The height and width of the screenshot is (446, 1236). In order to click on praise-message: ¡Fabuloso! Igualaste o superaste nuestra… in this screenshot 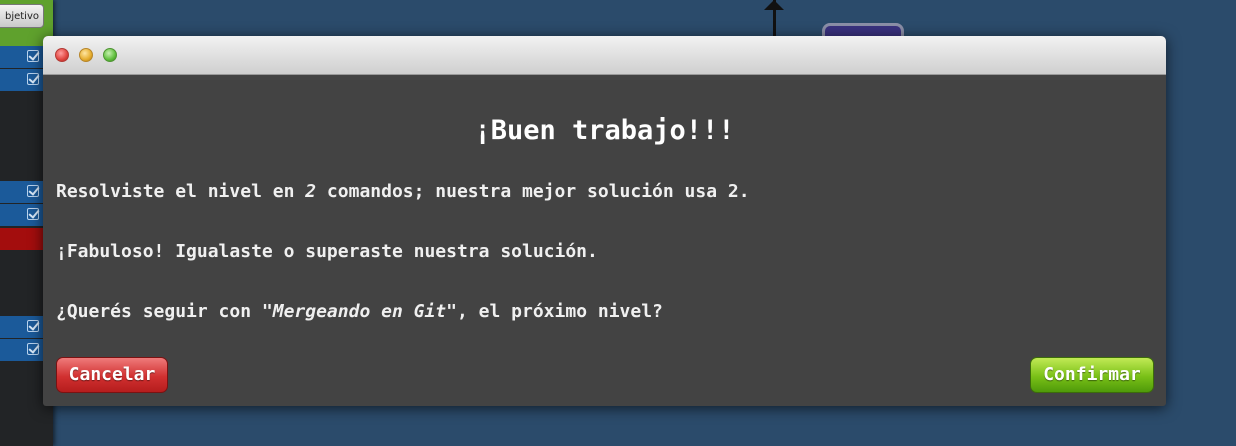, I will do `click(327, 251)`.